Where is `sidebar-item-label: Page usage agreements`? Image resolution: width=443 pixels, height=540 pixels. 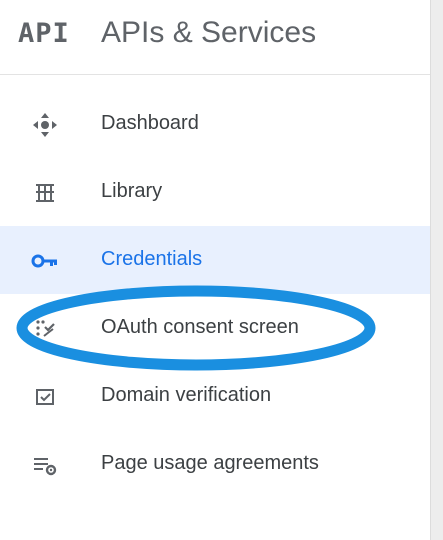 sidebar-item-label: Page usage agreements is located at coordinates (210, 463).